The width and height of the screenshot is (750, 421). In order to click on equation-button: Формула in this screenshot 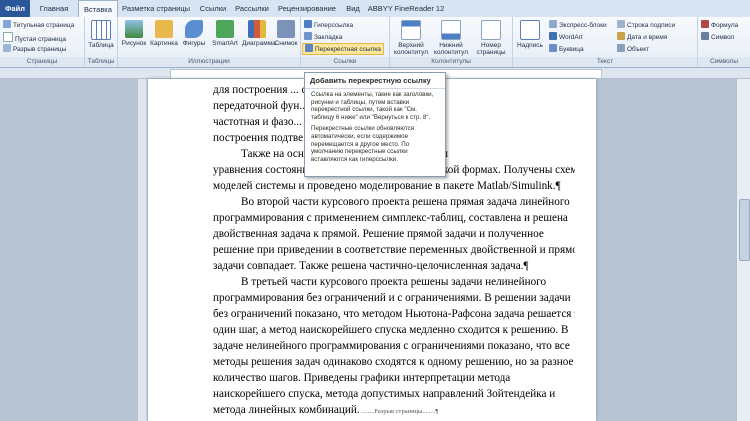, I will do `click(719, 25)`.